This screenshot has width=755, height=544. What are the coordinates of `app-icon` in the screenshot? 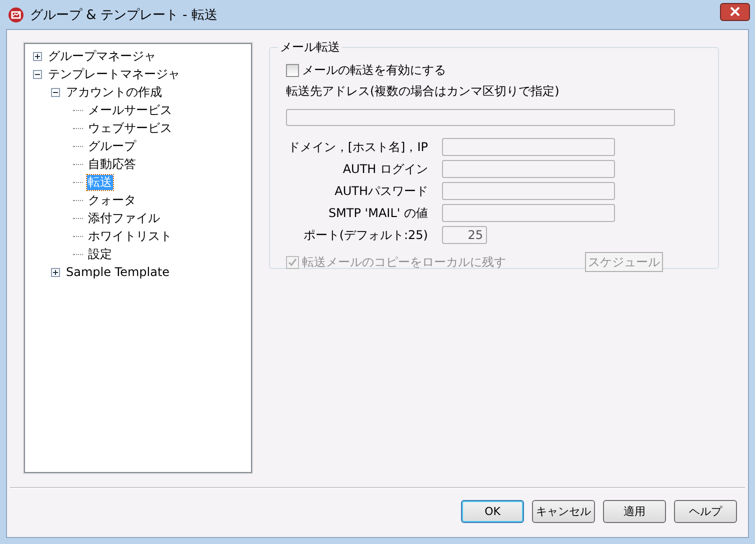 It's located at (16, 14).